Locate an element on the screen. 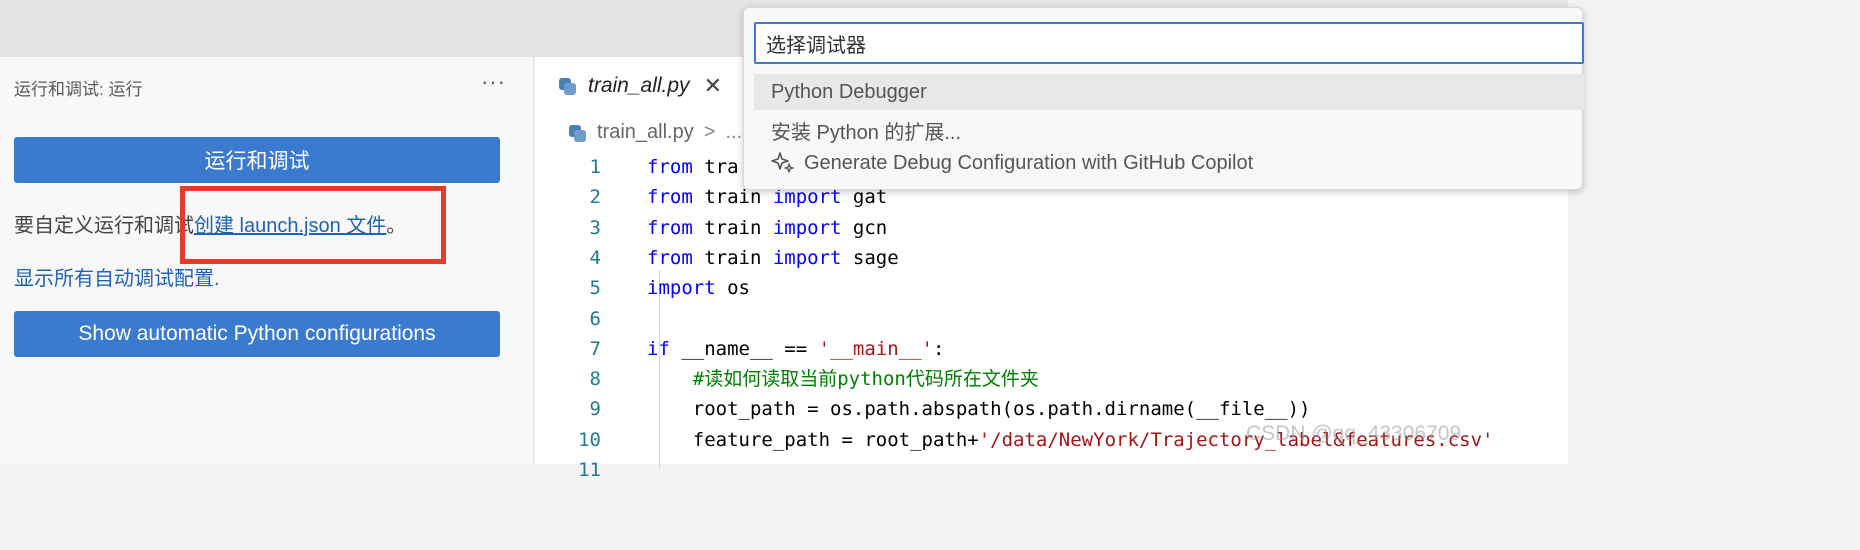 The image size is (1860, 550). code-line: 3 from train import gcn is located at coordinates (1051, 228).